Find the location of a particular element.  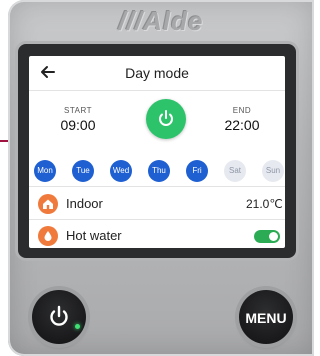

hot-water-badge is located at coordinates (48, 236).